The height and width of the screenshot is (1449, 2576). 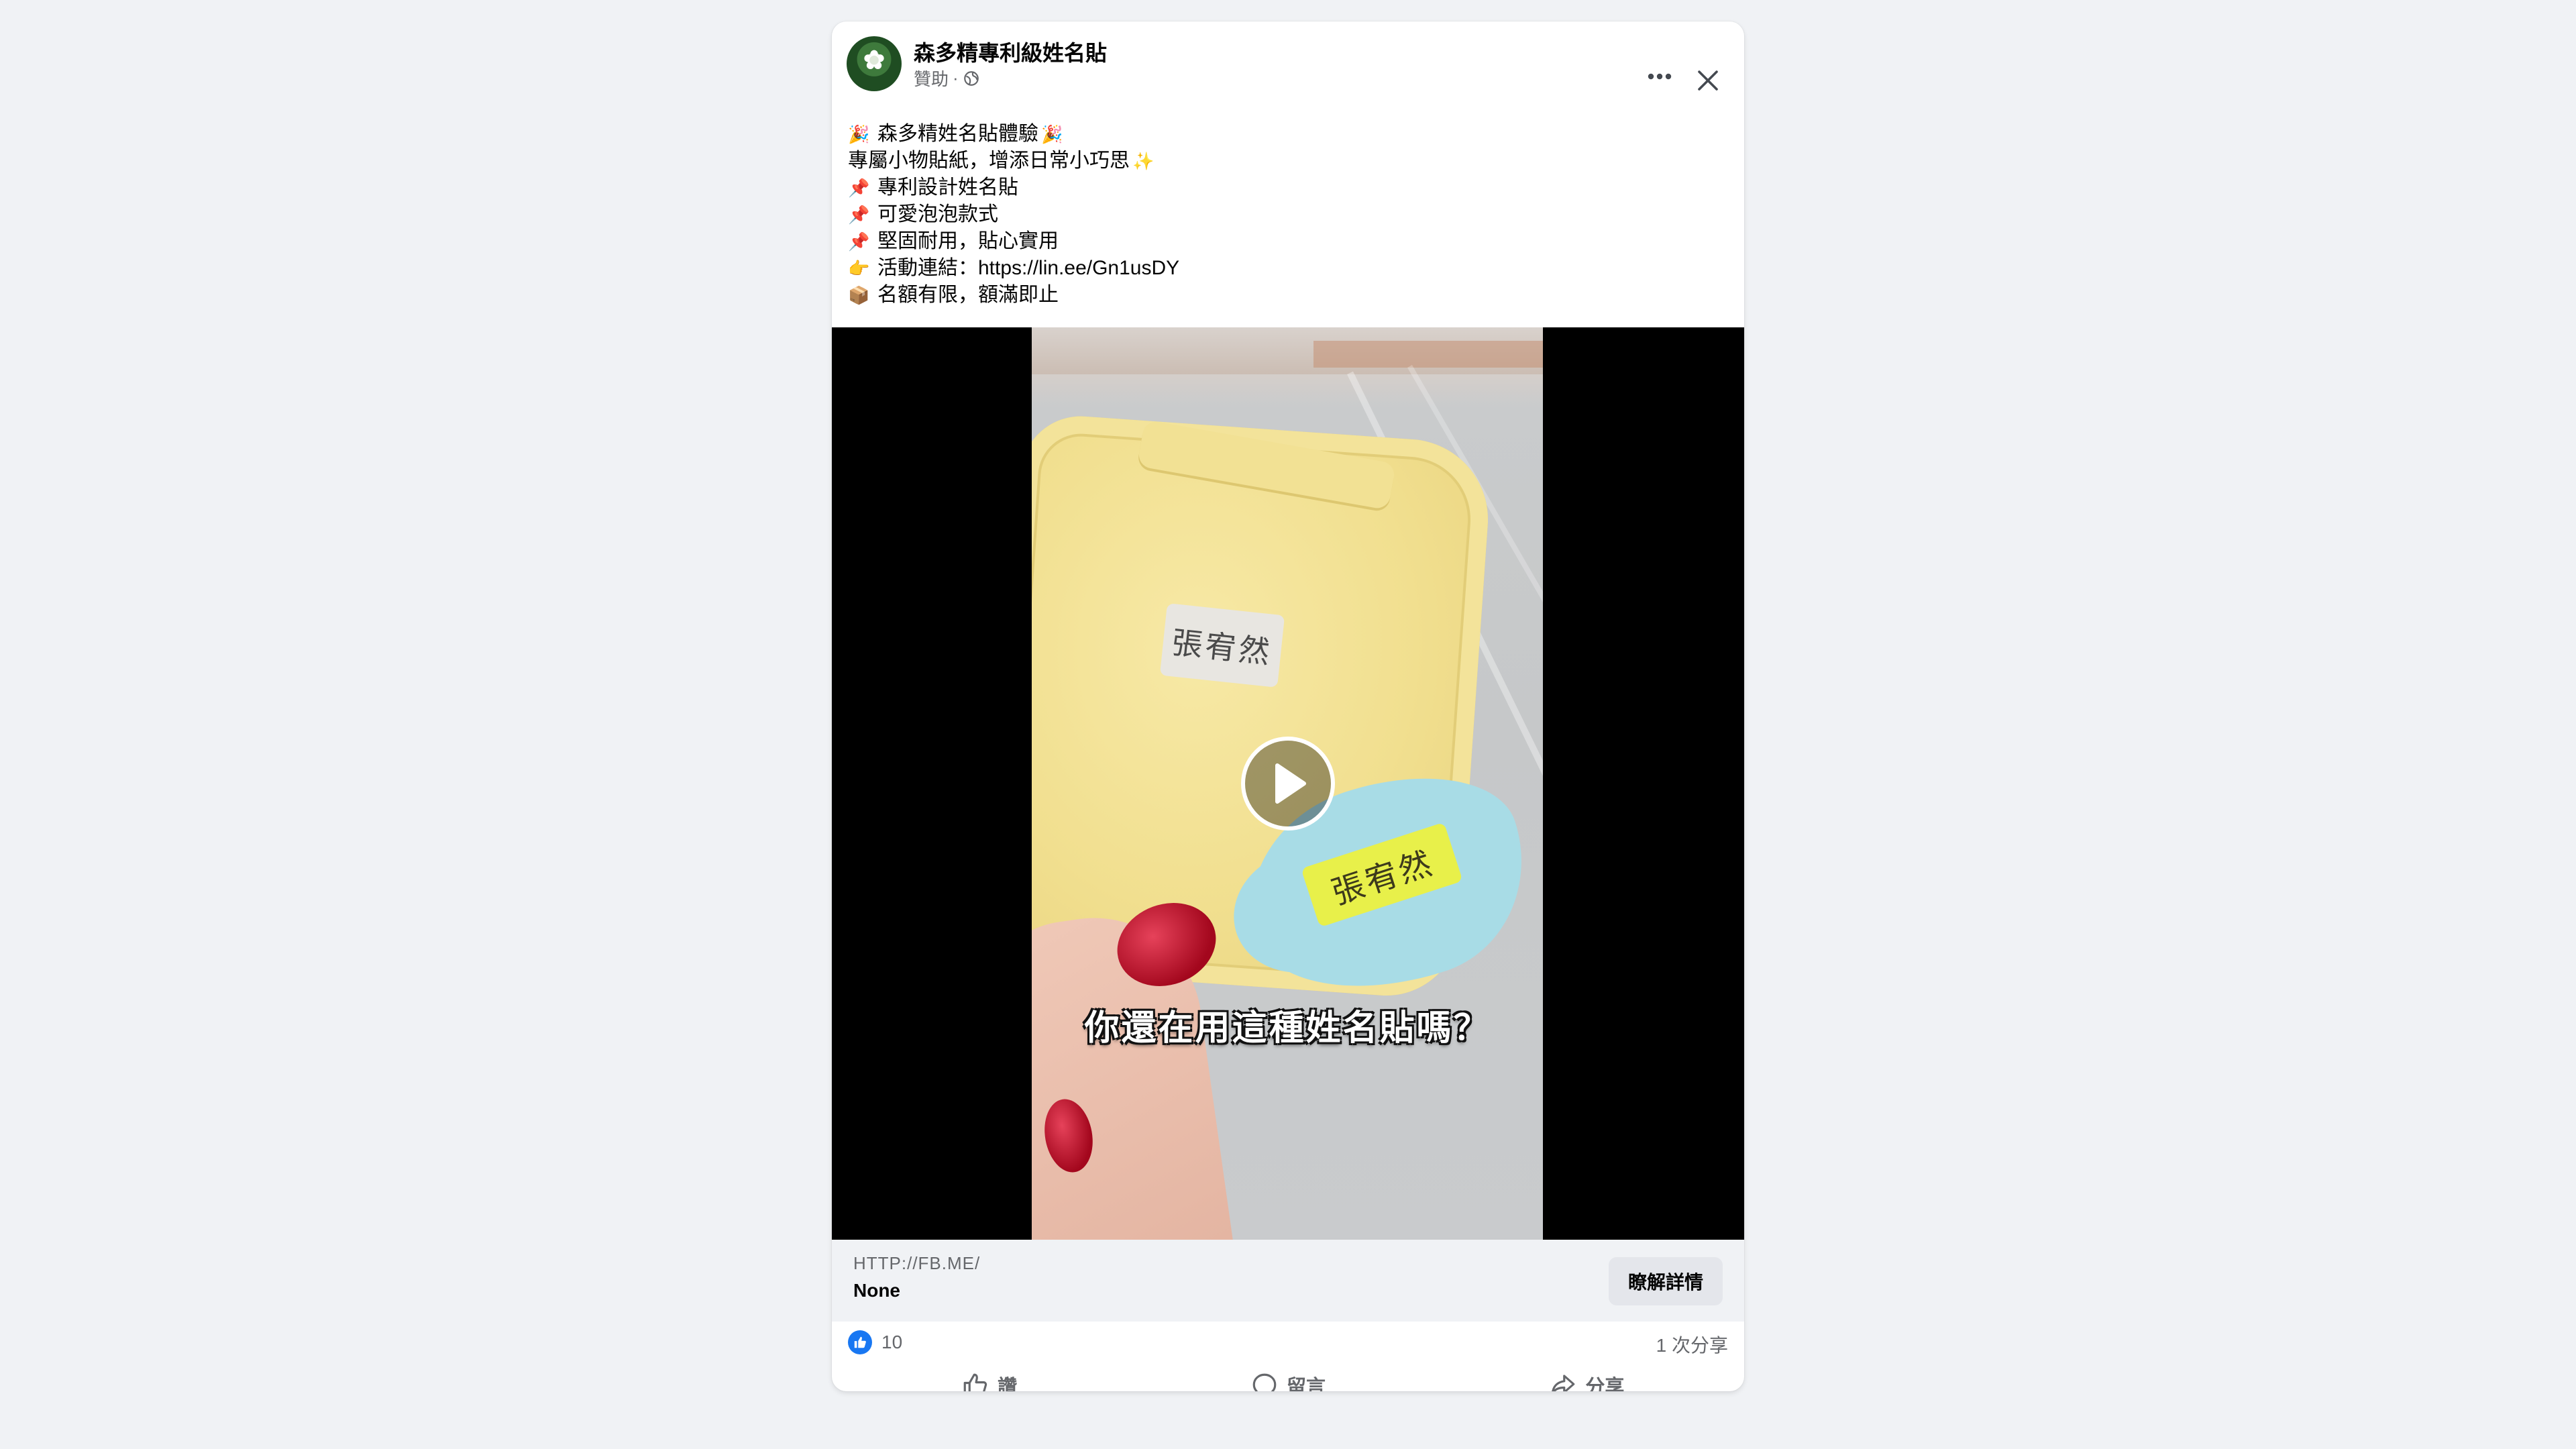 I want to click on reaction-count: 10, so click(x=891, y=1342).